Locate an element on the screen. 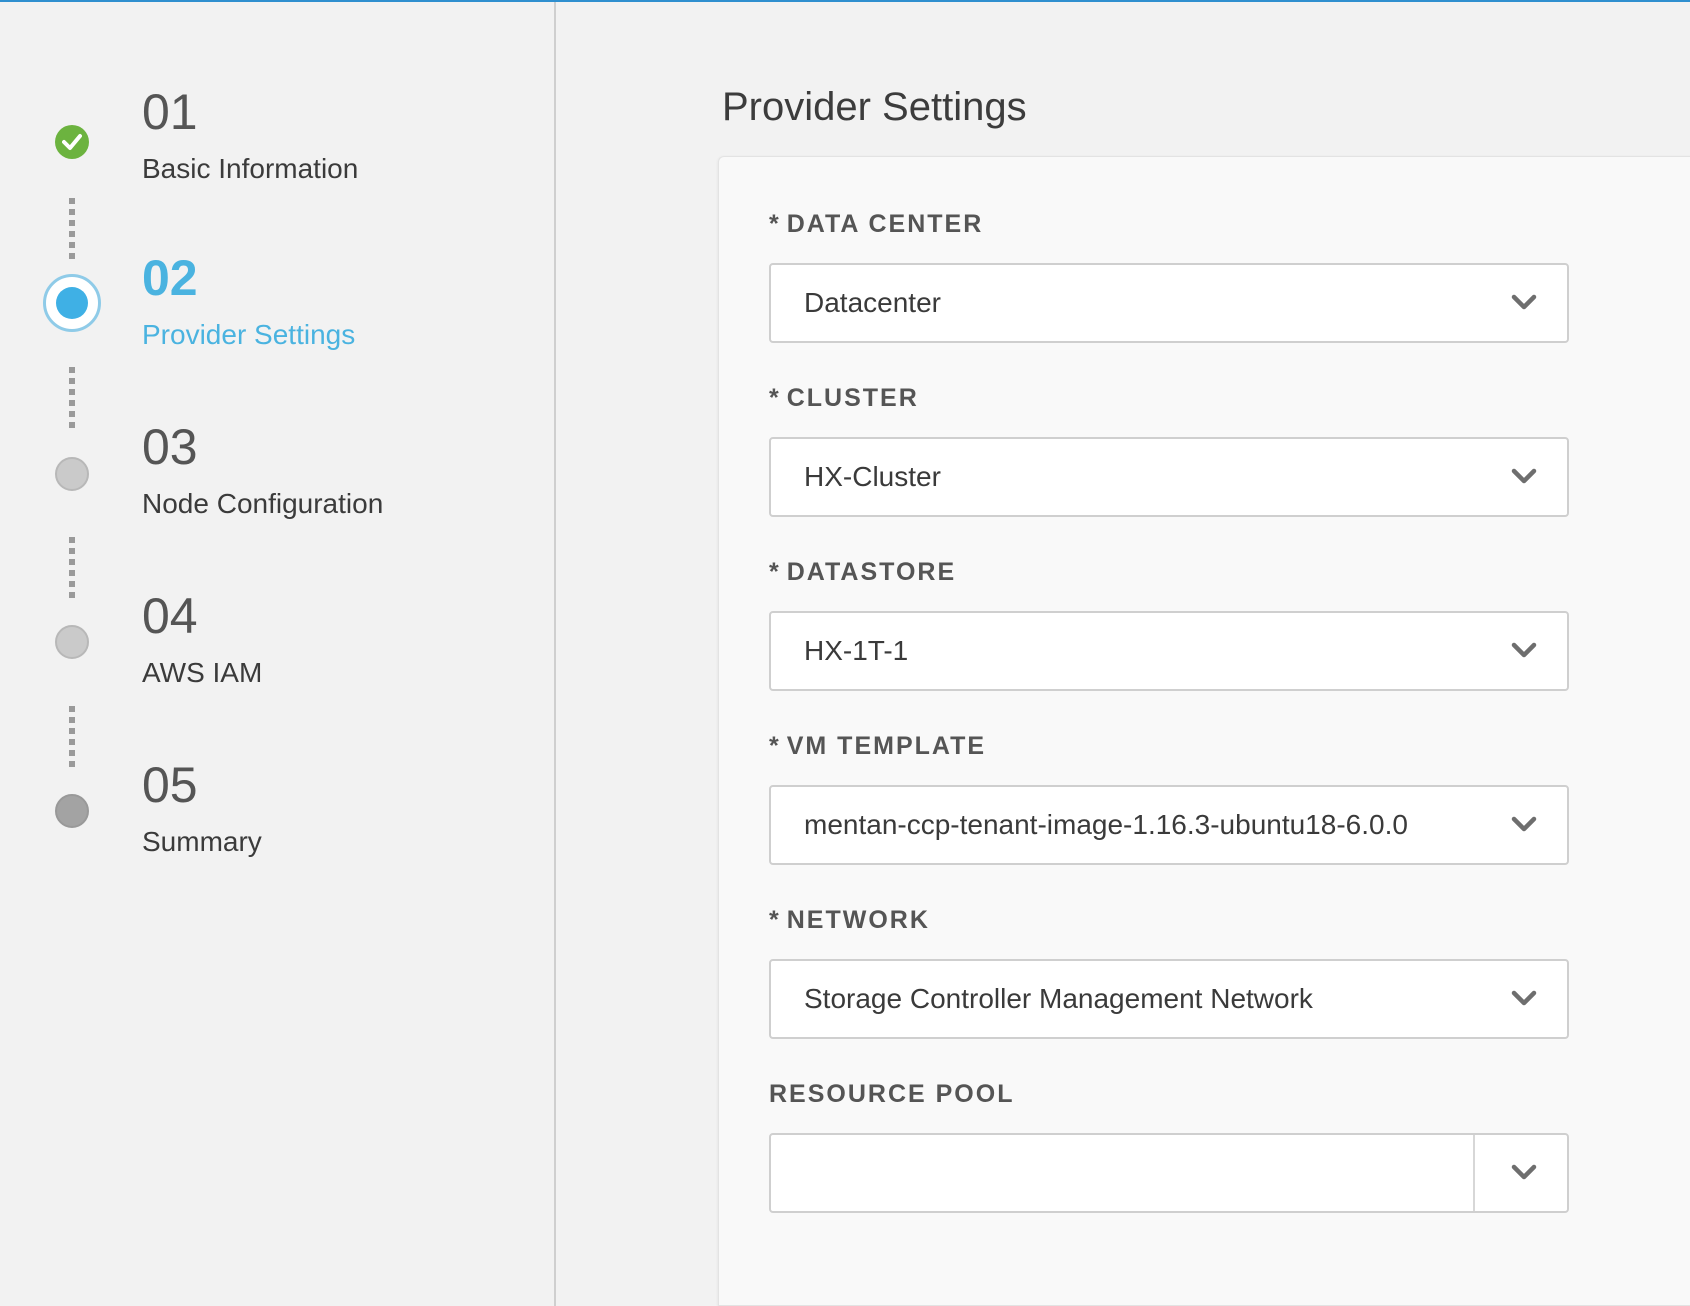  label-text: CLUSTER is located at coordinates (852, 398).